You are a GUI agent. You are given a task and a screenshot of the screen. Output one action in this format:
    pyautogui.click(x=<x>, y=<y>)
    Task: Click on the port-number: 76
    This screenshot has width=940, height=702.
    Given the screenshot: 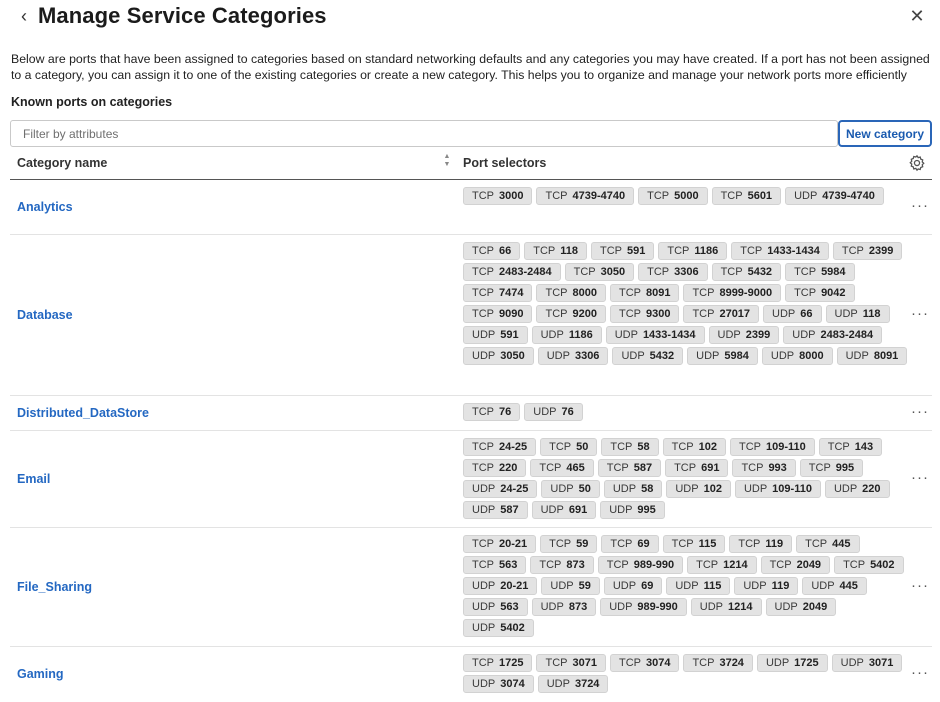 What is the action you would take?
    pyautogui.click(x=505, y=412)
    